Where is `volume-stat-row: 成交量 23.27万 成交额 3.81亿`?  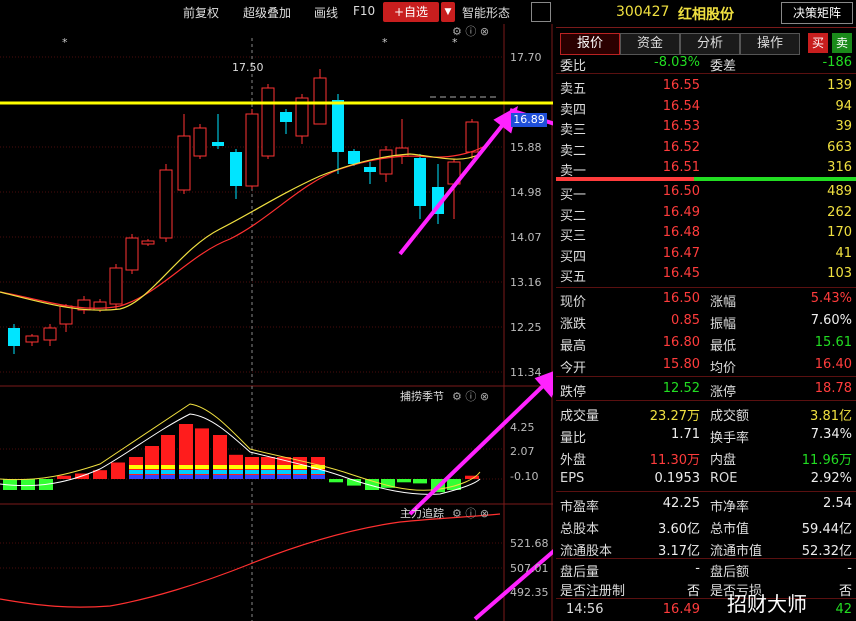
volume-stat-row: 成交量 23.27万 成交额 3.81亿 is located at coordinates (706, 416).